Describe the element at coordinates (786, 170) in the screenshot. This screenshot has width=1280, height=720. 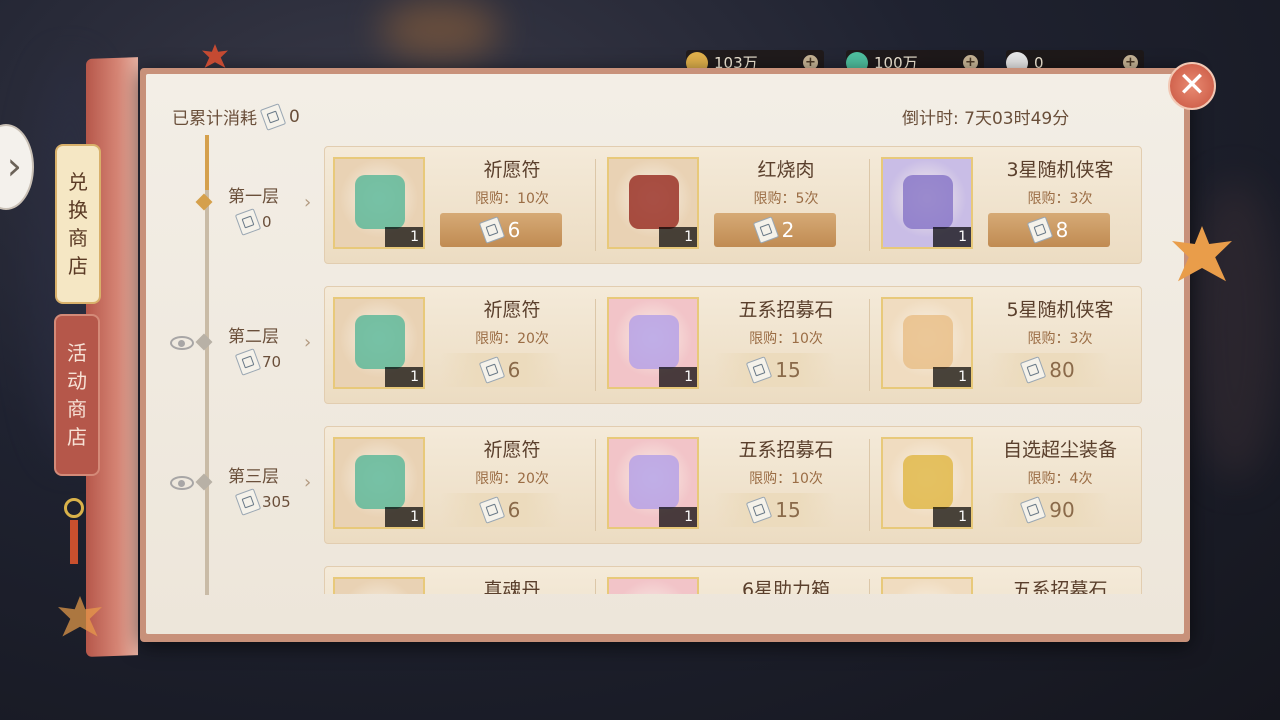
I see `item-name: 红烧肉` at that location.